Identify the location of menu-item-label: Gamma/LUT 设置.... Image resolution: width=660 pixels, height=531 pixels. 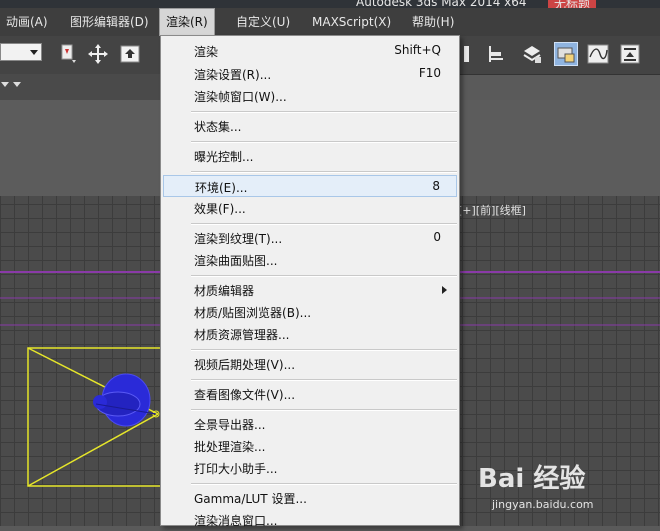
(250, 499).